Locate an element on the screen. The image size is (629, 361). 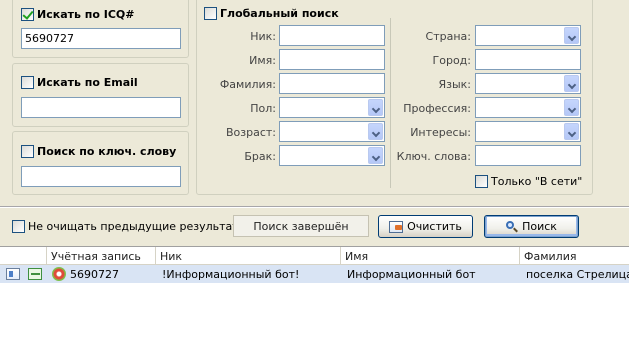
icq-number-input is located at coordinates (101, 38).